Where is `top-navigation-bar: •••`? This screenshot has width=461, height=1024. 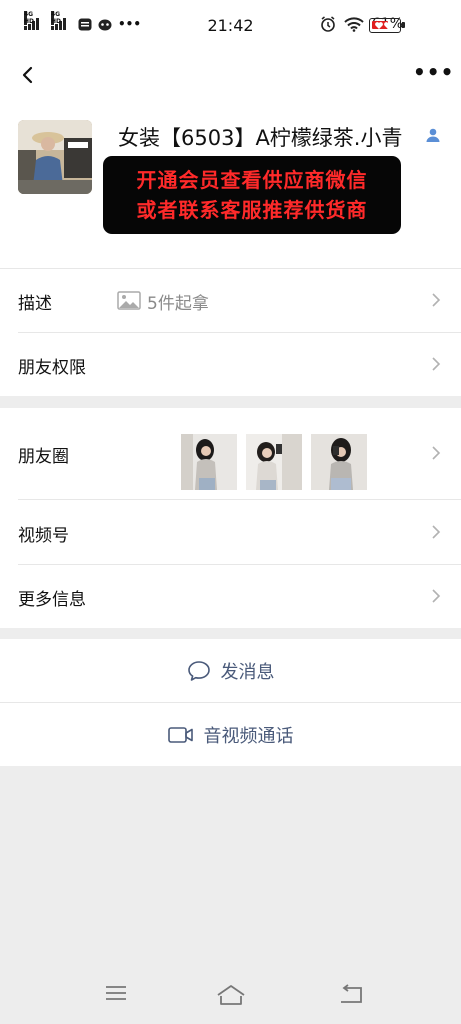 top-navigation-bar: ••• is located at coordinates (230, 76).